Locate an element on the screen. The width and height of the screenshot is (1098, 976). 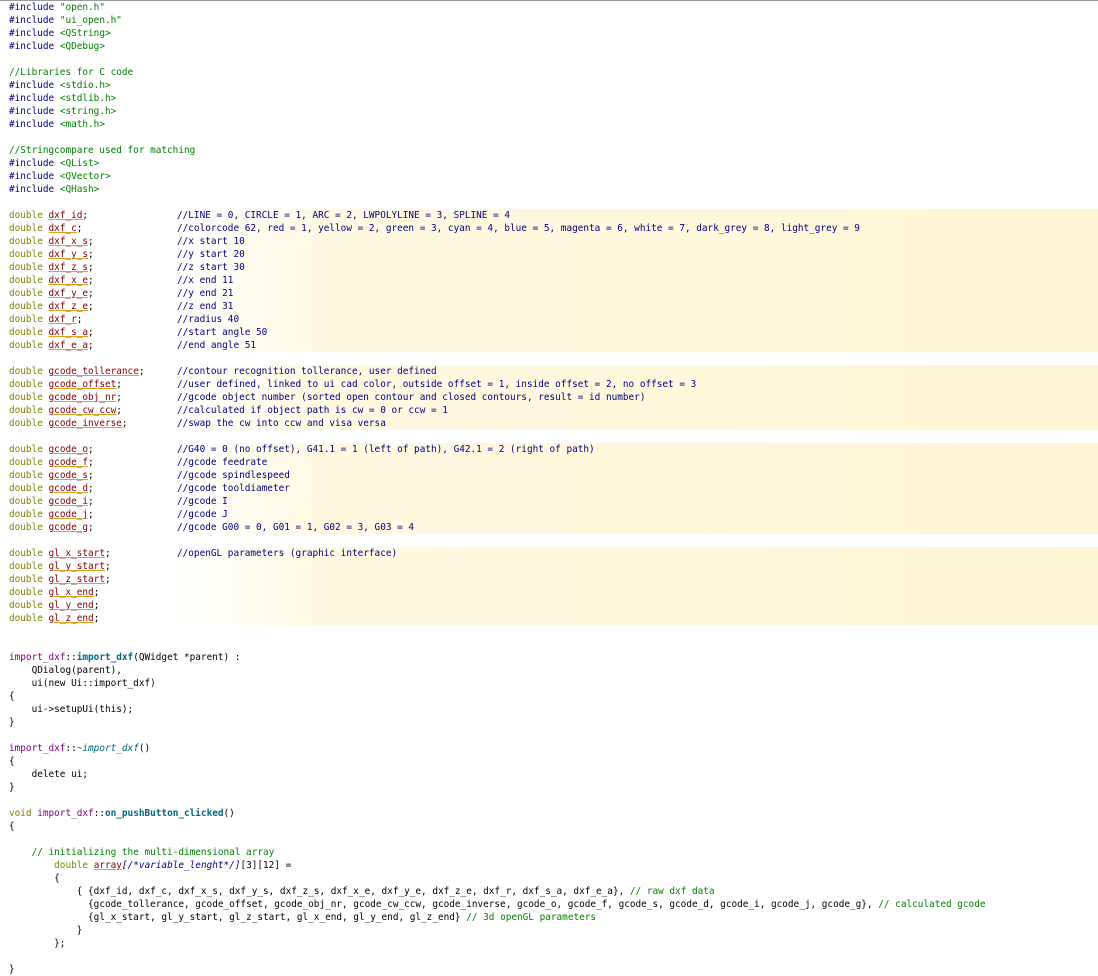
variable-declaration: double gcode_j; //gcode J is located at coordinates (549, 514).